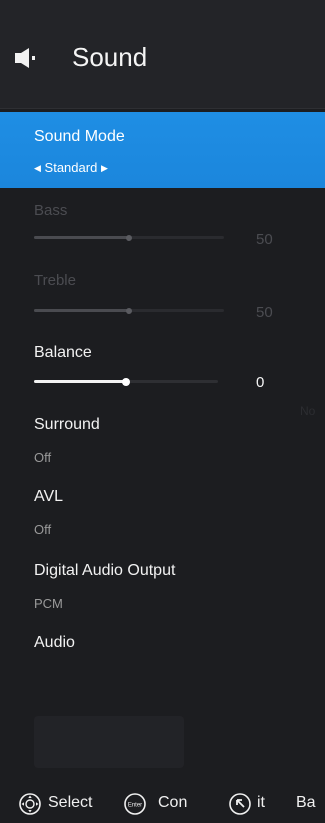  I want to click on confirm-hint-label: Con, so click(173, 802).